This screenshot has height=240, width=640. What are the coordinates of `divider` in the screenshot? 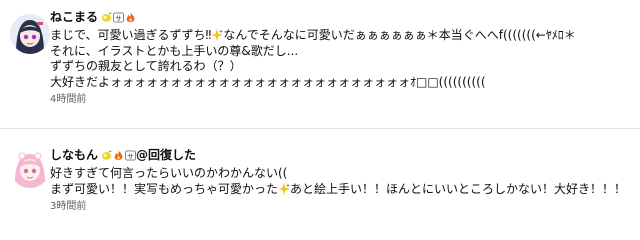 It's located at (320, 128).